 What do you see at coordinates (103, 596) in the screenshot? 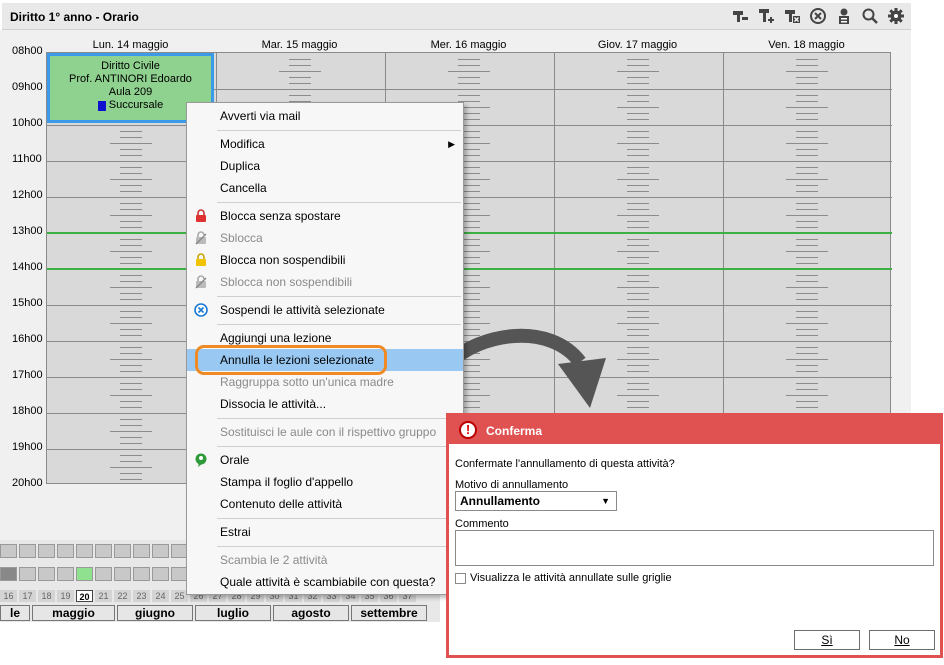
I see `week-number: 21` at bounding box center [103, 596].